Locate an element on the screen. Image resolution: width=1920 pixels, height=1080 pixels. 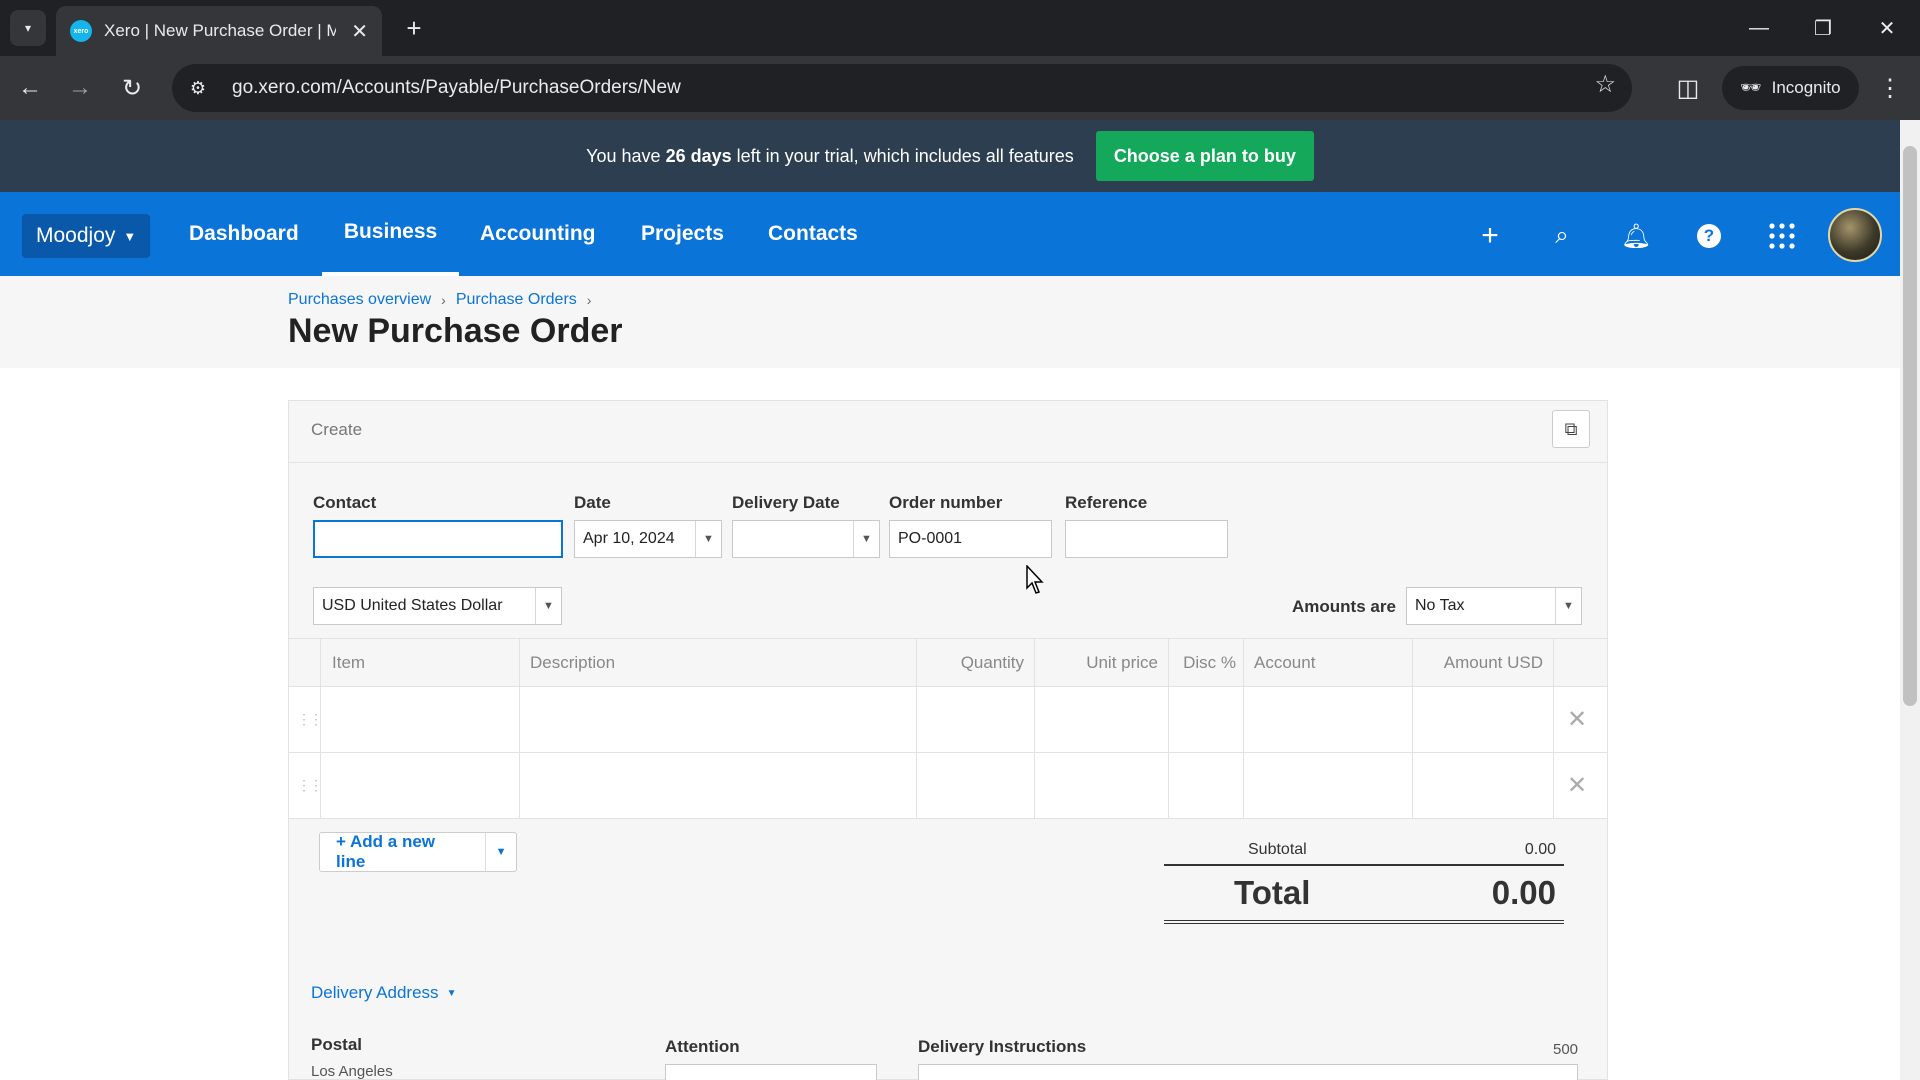
column-quantity: Quantity is located at coordinates (992, 662).